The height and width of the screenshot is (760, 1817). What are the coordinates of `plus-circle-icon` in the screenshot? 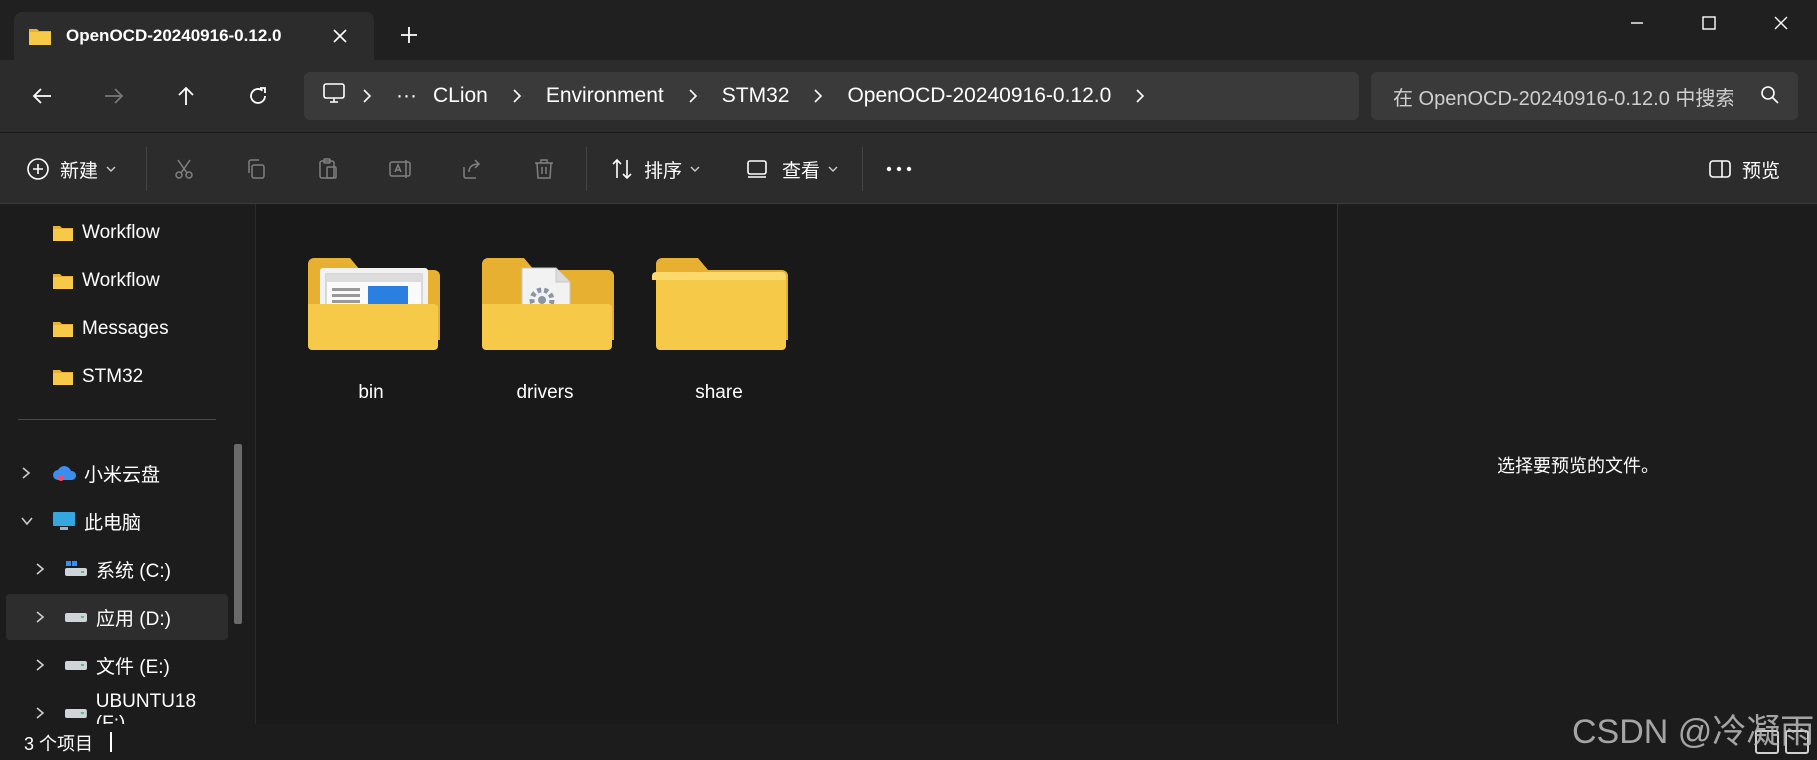 It's located at (38, 169).